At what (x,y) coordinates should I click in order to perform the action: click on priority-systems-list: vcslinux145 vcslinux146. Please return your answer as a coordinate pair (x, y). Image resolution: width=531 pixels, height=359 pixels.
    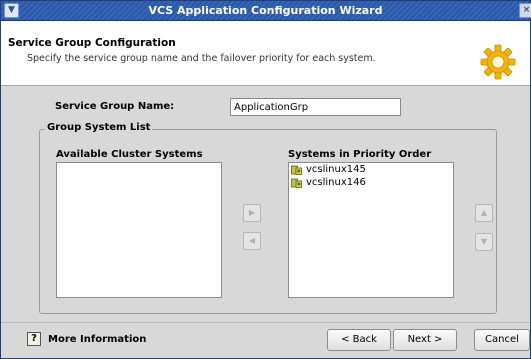
    Looking at the image, I should click on (371, 230).